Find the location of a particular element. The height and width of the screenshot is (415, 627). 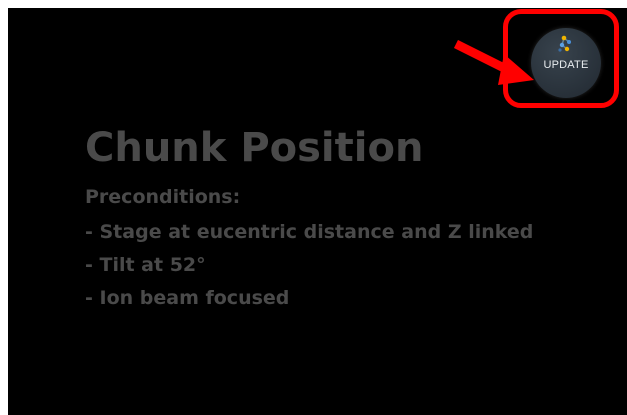

slide-title: Chunk Position is located at coordinates (254, 148).